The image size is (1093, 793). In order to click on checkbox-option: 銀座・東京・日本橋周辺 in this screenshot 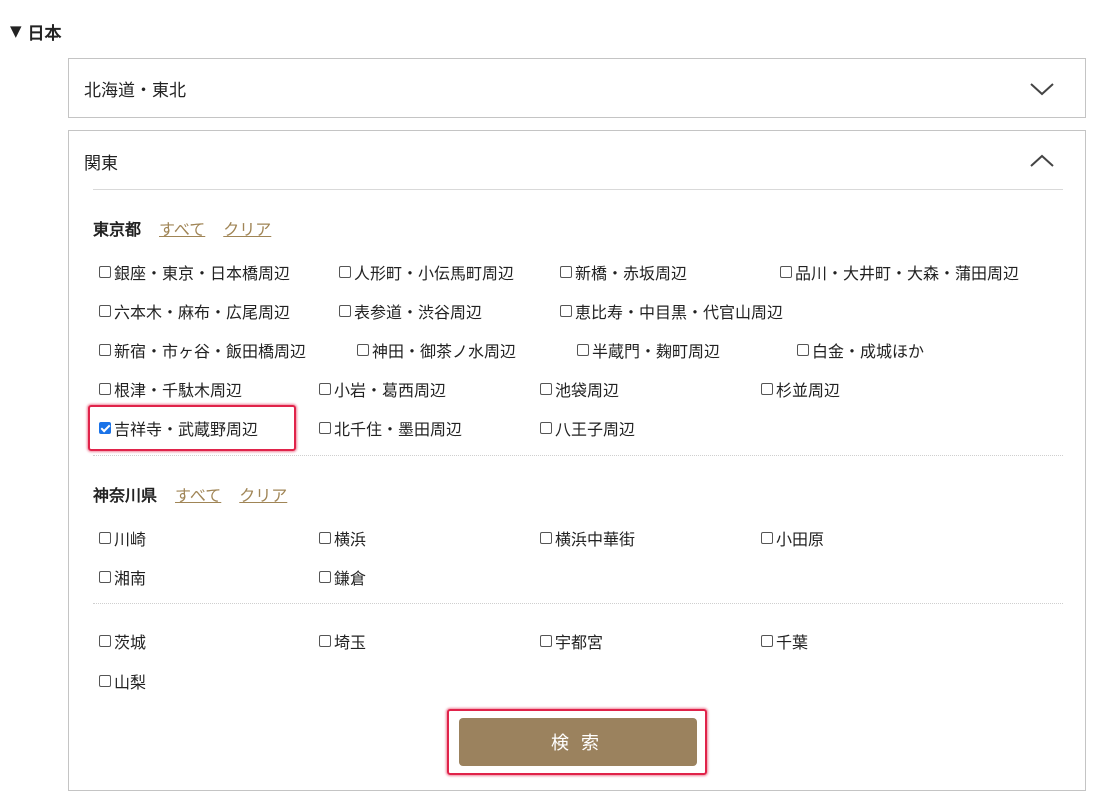, I will do `click(194, 272)`.